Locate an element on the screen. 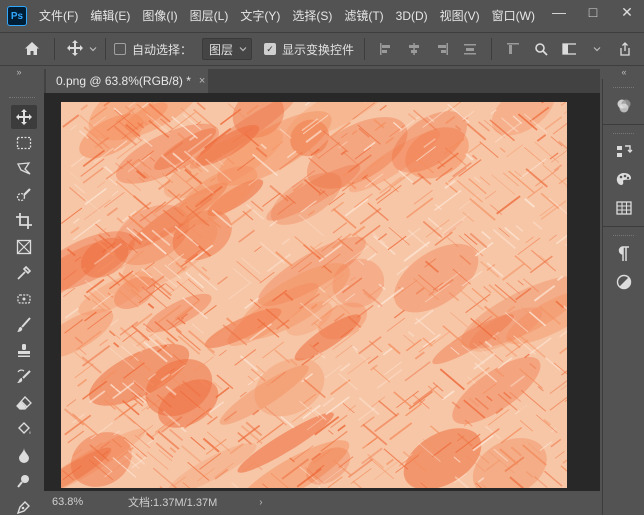 The image size is (644, 515). lasso-tool-icon is located at coordinates (24, 169).